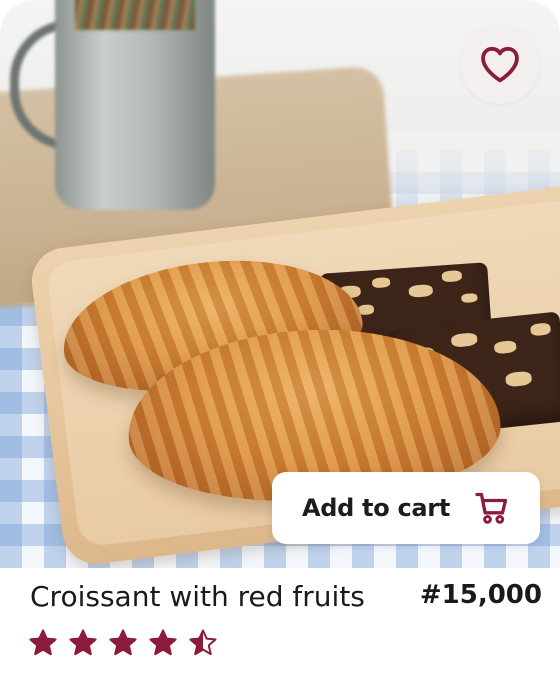  Describe the element at coordinates (135, 105) in the screenshot. I see `metal-jug` at that location.